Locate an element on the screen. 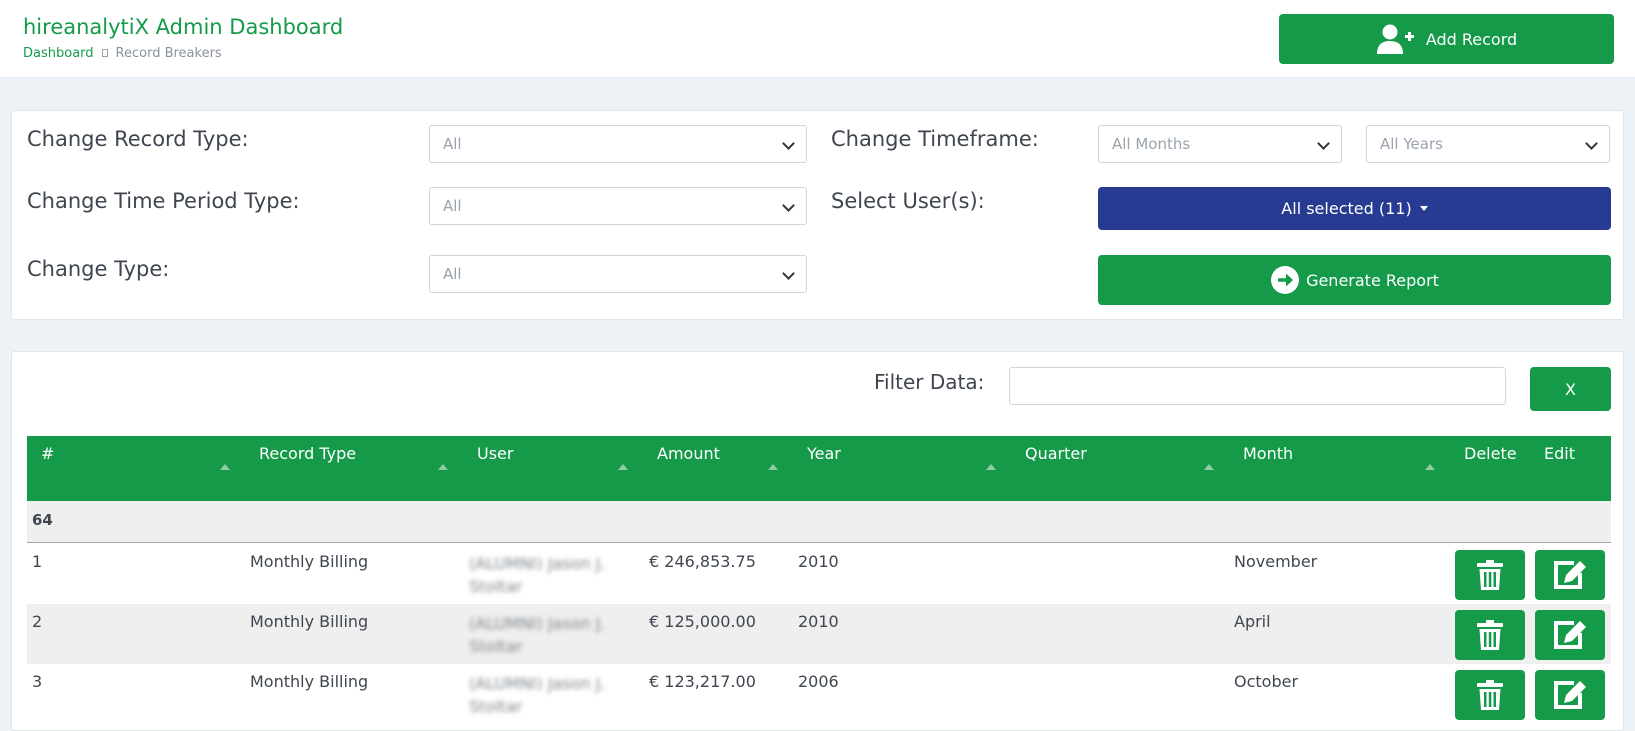 The width and height of the screenshot is (1635, 731). record-type-select: All is located at coordinates (618, 144).